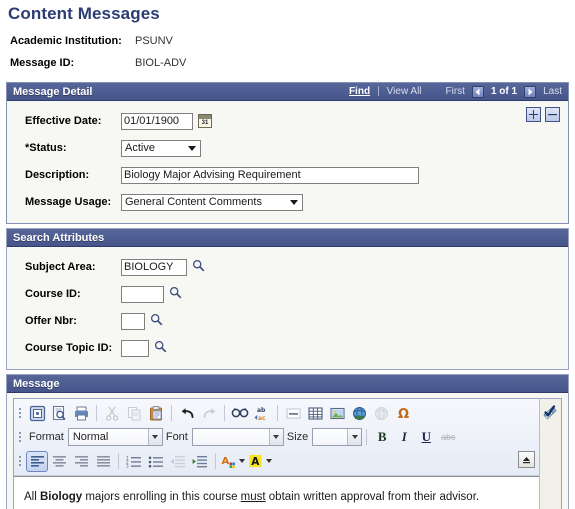 The width and height of the screenshot is (575, 509). What do you see at coordinates (134, 461) in the screenshot?
I see `numbered-list-icon: 123` at bounding box center [134, 461].